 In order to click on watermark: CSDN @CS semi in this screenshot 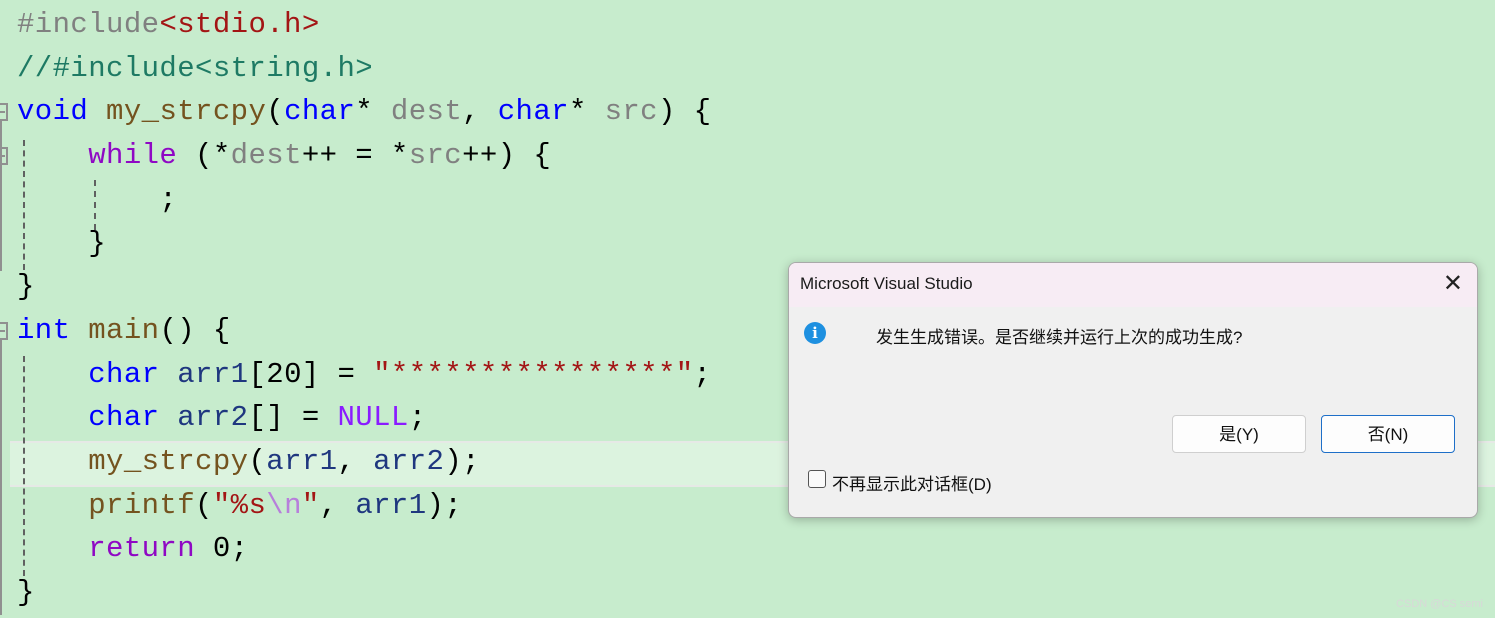, I will do `click(1439, 604)`.